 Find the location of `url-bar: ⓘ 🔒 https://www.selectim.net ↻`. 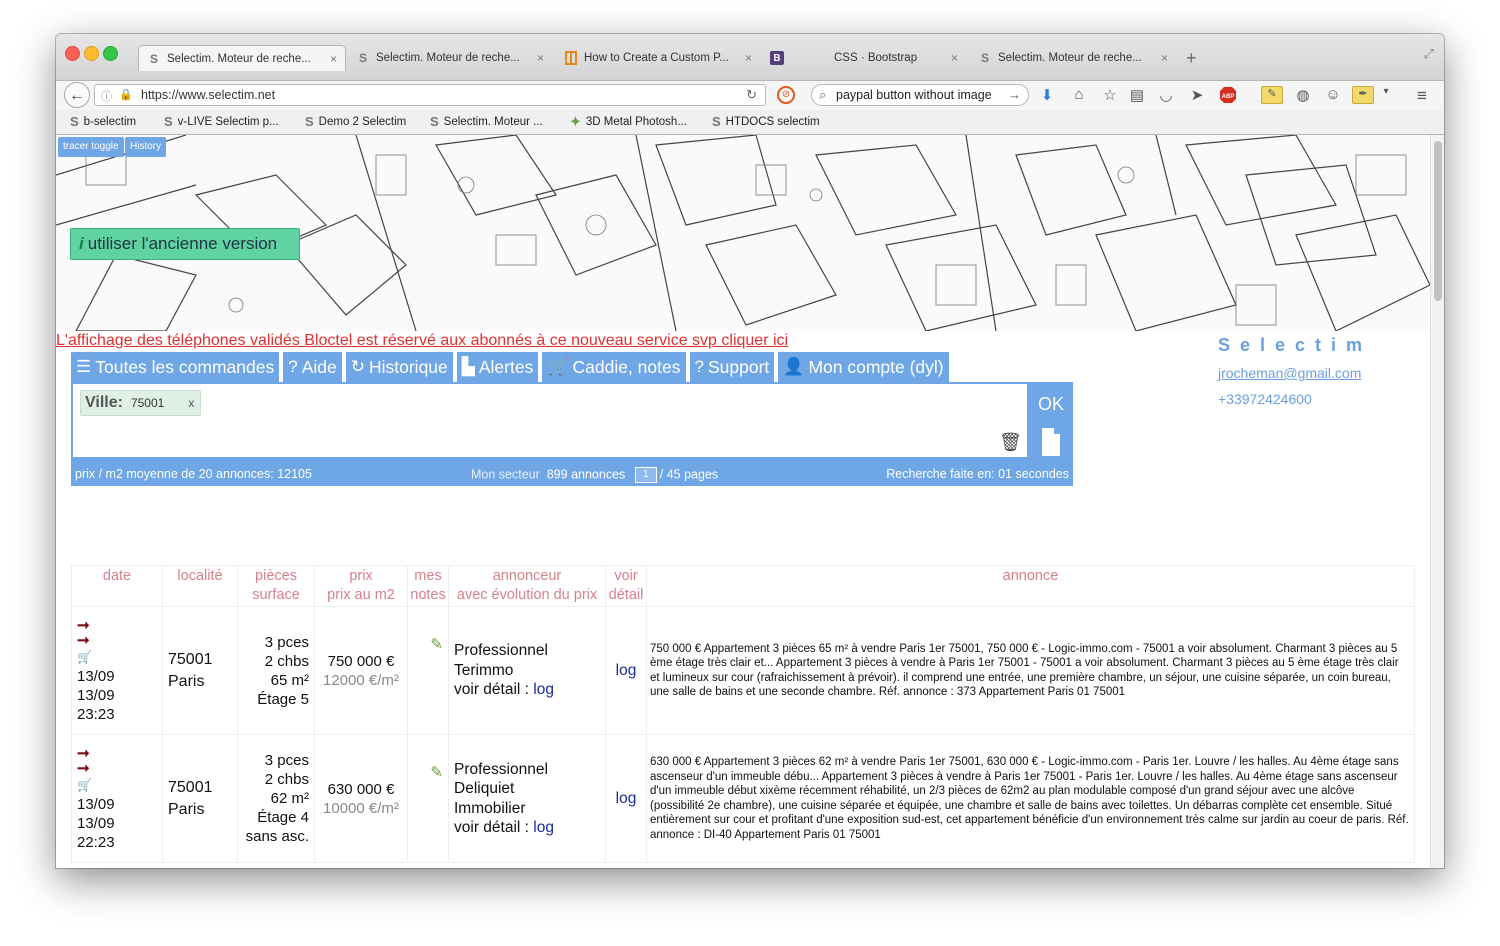

url-bar: ⓘ 🔒 https://www.selectim.net ↻ is located at coordinates (430, 95).